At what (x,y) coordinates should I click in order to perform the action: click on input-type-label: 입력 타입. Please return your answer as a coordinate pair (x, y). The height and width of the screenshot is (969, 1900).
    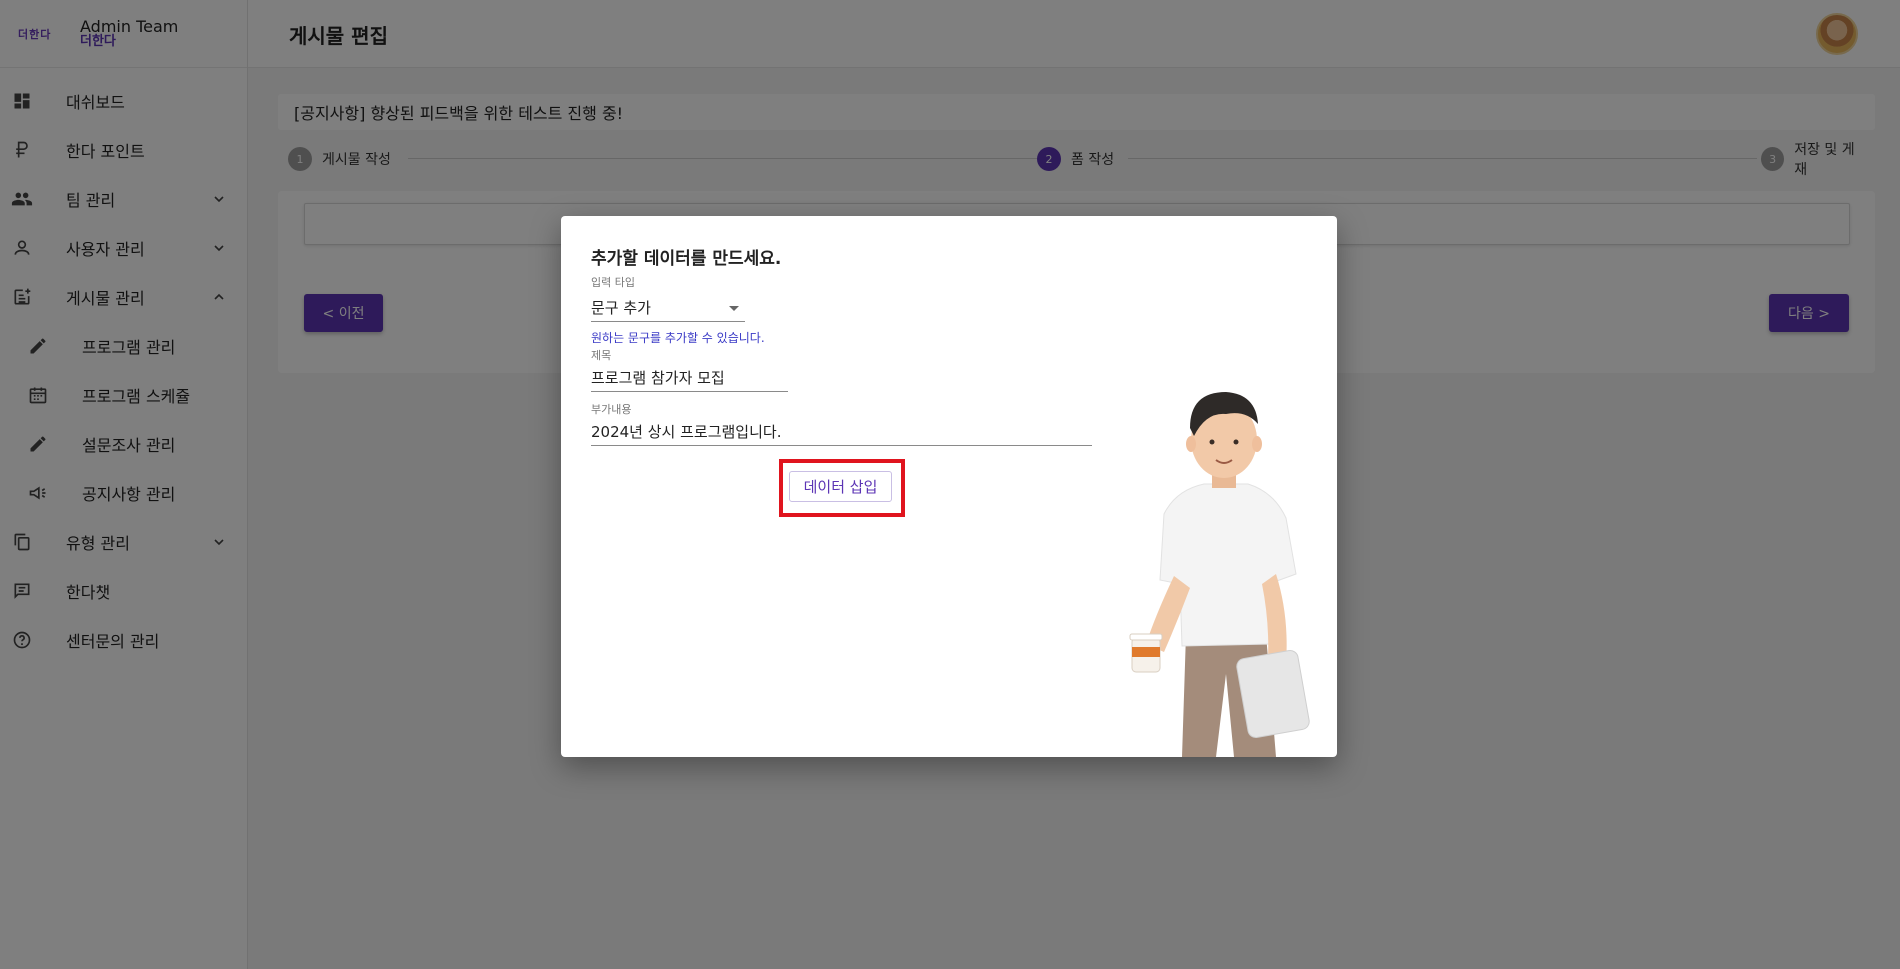
    Looking at the image, I should click on (613, 282).